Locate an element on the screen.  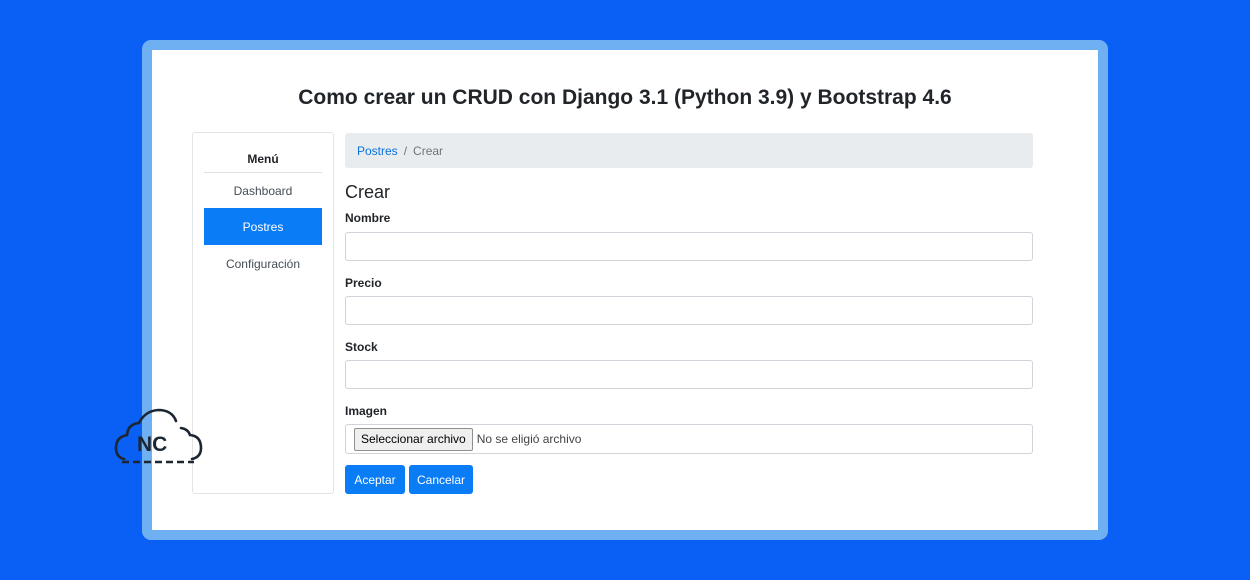
breadcrumb-current: Crear is located at coordinates (428, 150).